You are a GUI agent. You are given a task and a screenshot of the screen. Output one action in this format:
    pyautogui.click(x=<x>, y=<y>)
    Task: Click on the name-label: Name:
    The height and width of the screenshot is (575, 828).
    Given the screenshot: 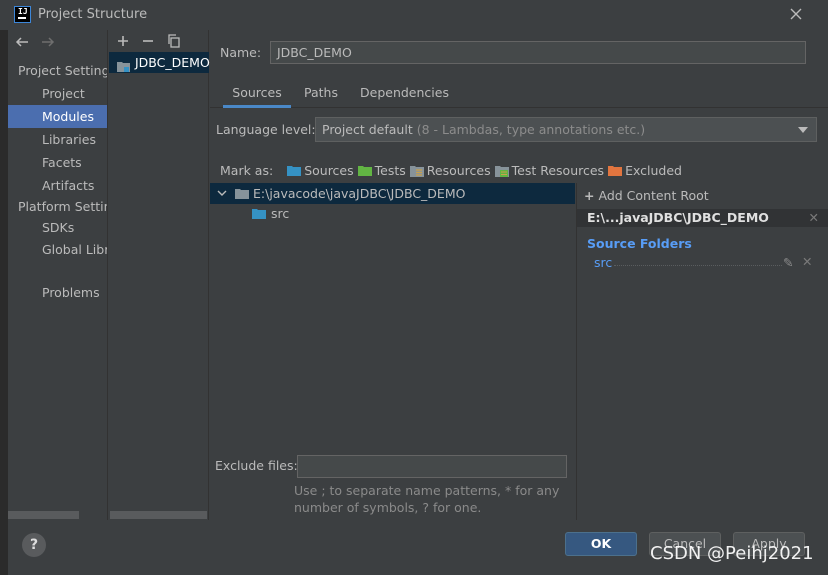 What is the action you would take?
    pyautogui.click(x=241, y=52)
    